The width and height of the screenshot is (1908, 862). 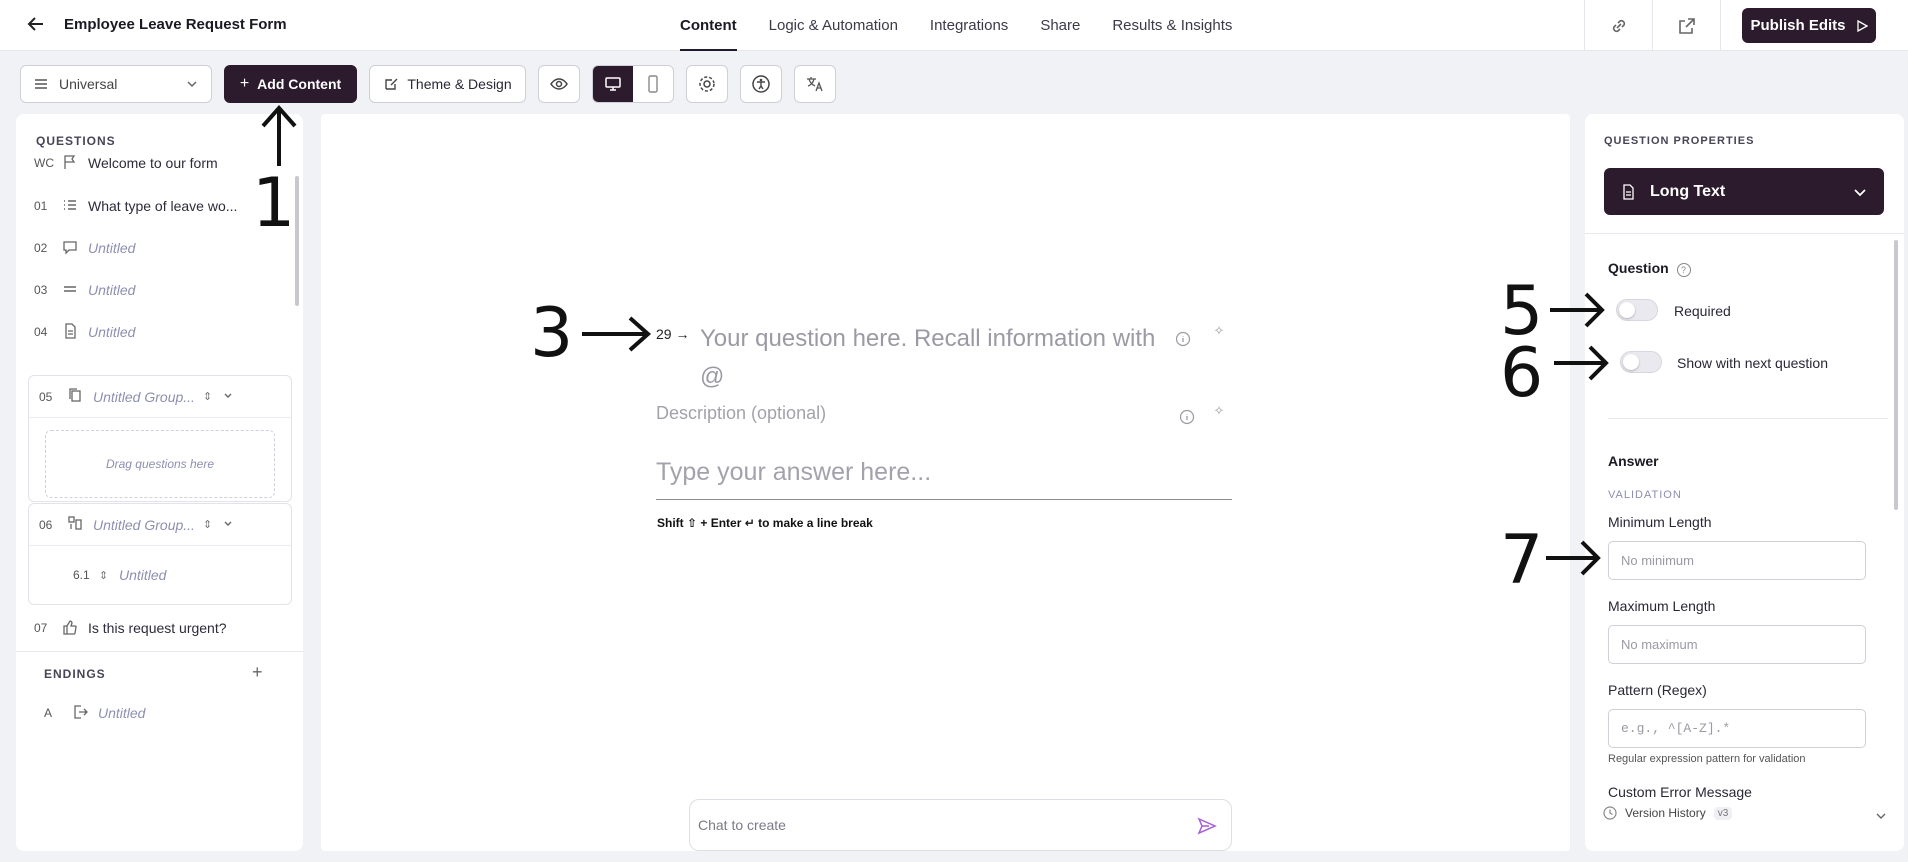 I want to click on help-icon: ?, so click(x=1683, y=270).